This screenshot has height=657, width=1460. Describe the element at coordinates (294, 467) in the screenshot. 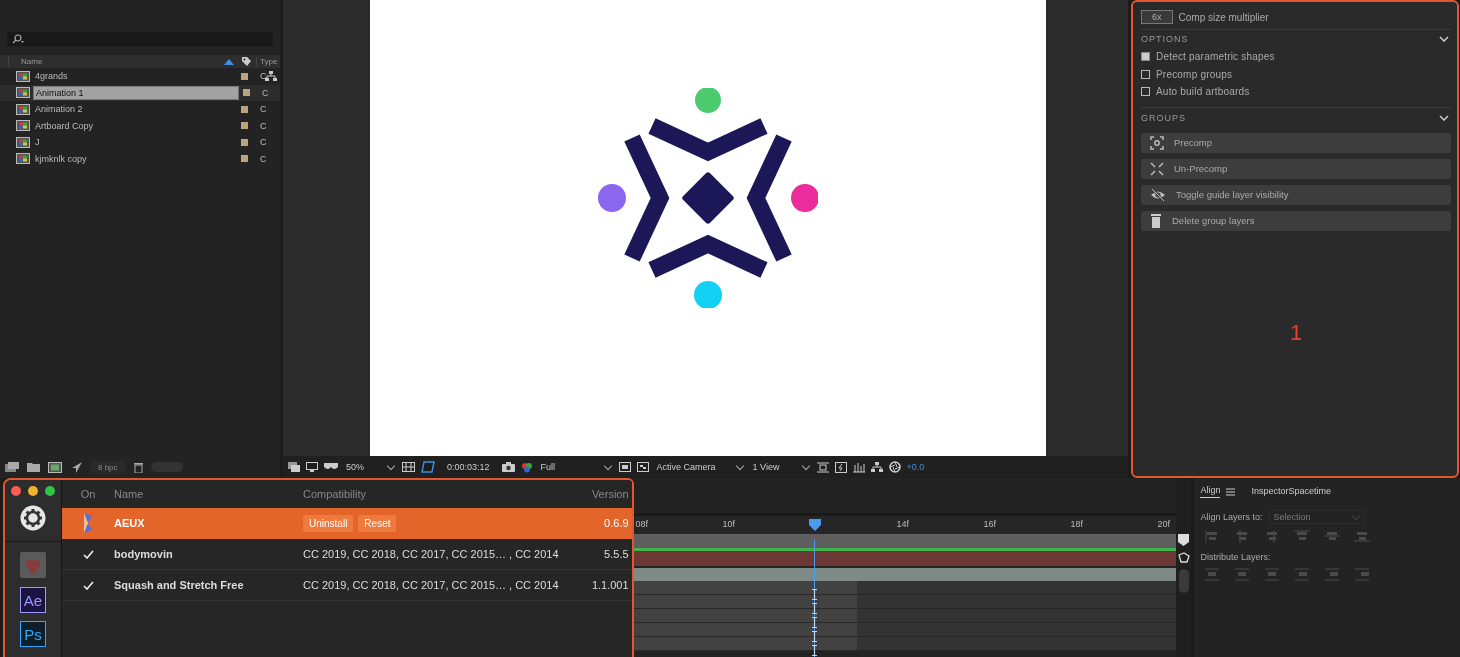

I see `snapshot-icon` at that location.